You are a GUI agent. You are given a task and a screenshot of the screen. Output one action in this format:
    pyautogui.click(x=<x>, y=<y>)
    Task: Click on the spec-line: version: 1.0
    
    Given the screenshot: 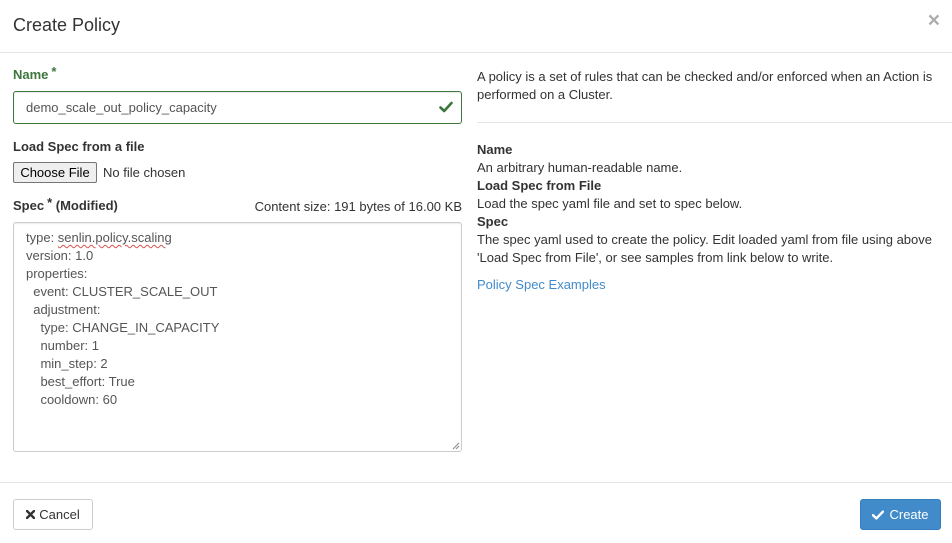 What is the action you would take?
    pyautogui.click(x=60, y=255)
    